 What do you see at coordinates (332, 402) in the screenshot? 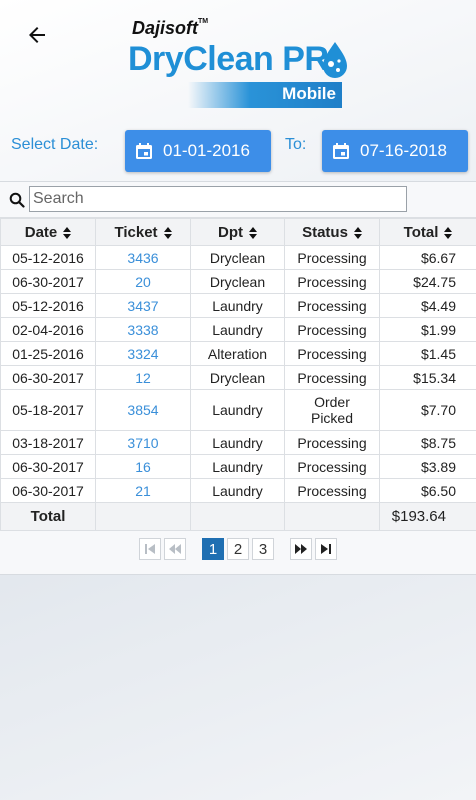
I see `status-line: Order` at bounding box center [332, 402].